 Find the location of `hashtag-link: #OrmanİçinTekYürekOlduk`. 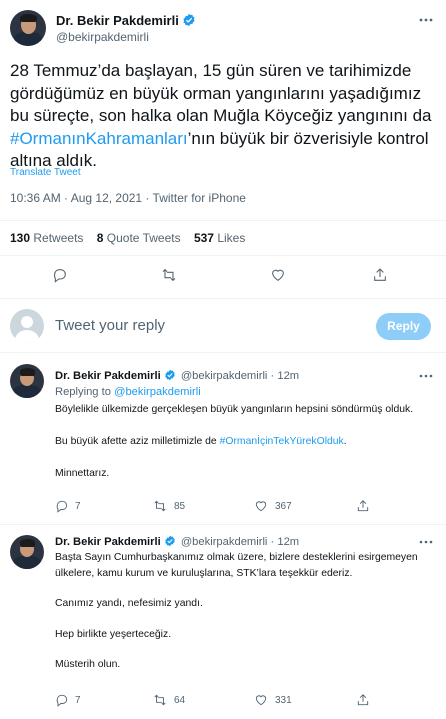

hashtag-link: #OrmanİçinTekYürekOlduk is located at coordinates (282, 441).